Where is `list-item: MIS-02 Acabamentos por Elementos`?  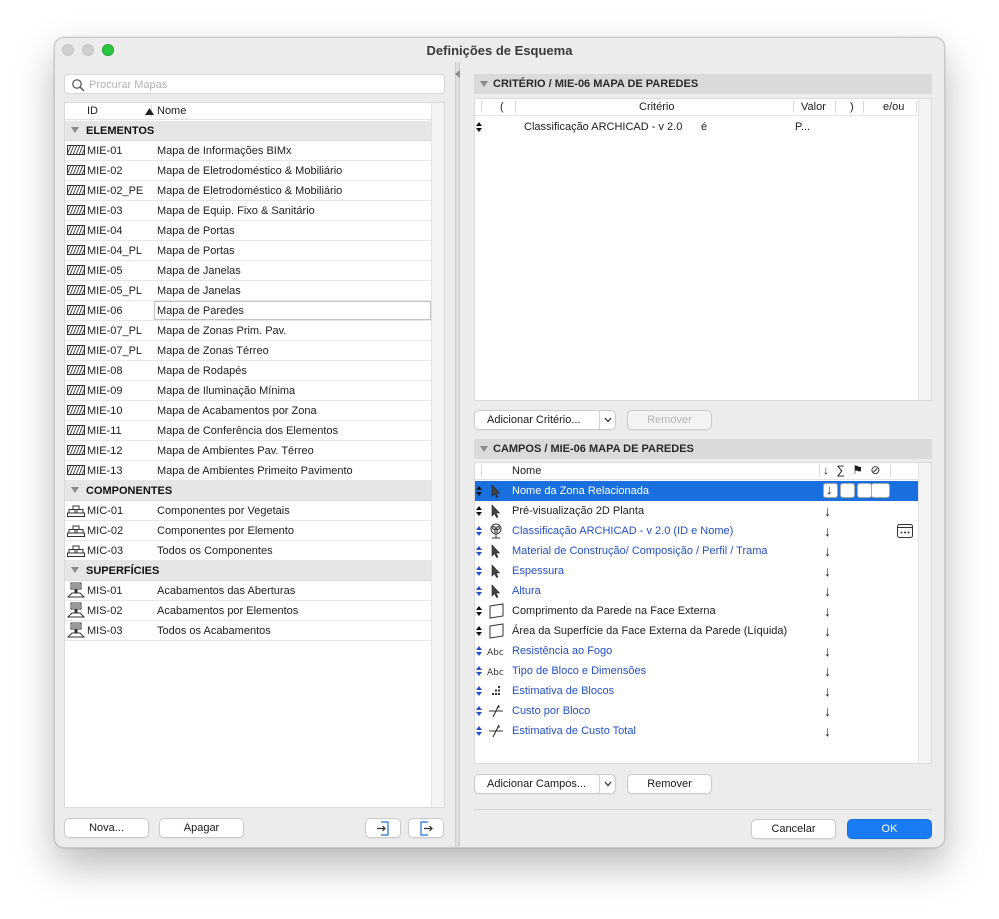 list-item: MIS-02 Acabamentos por Elementos is located at coordinates (249, 611).